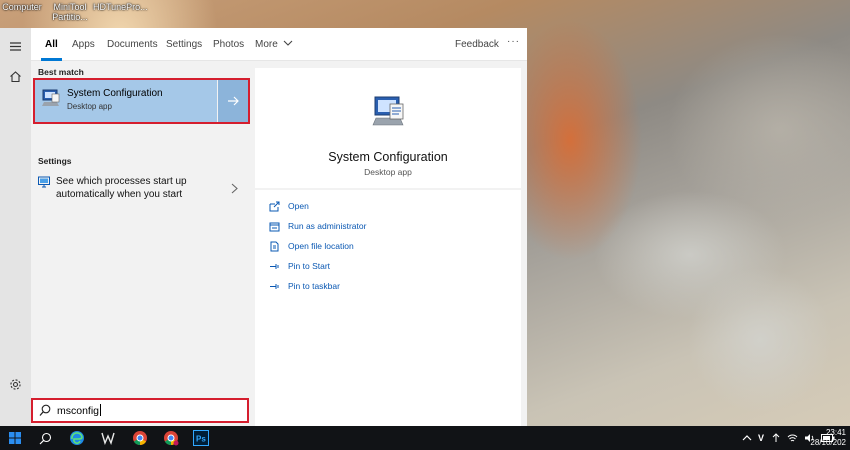  I want to click on action-pin-to-start: Pin to Start, so click(299, 266).